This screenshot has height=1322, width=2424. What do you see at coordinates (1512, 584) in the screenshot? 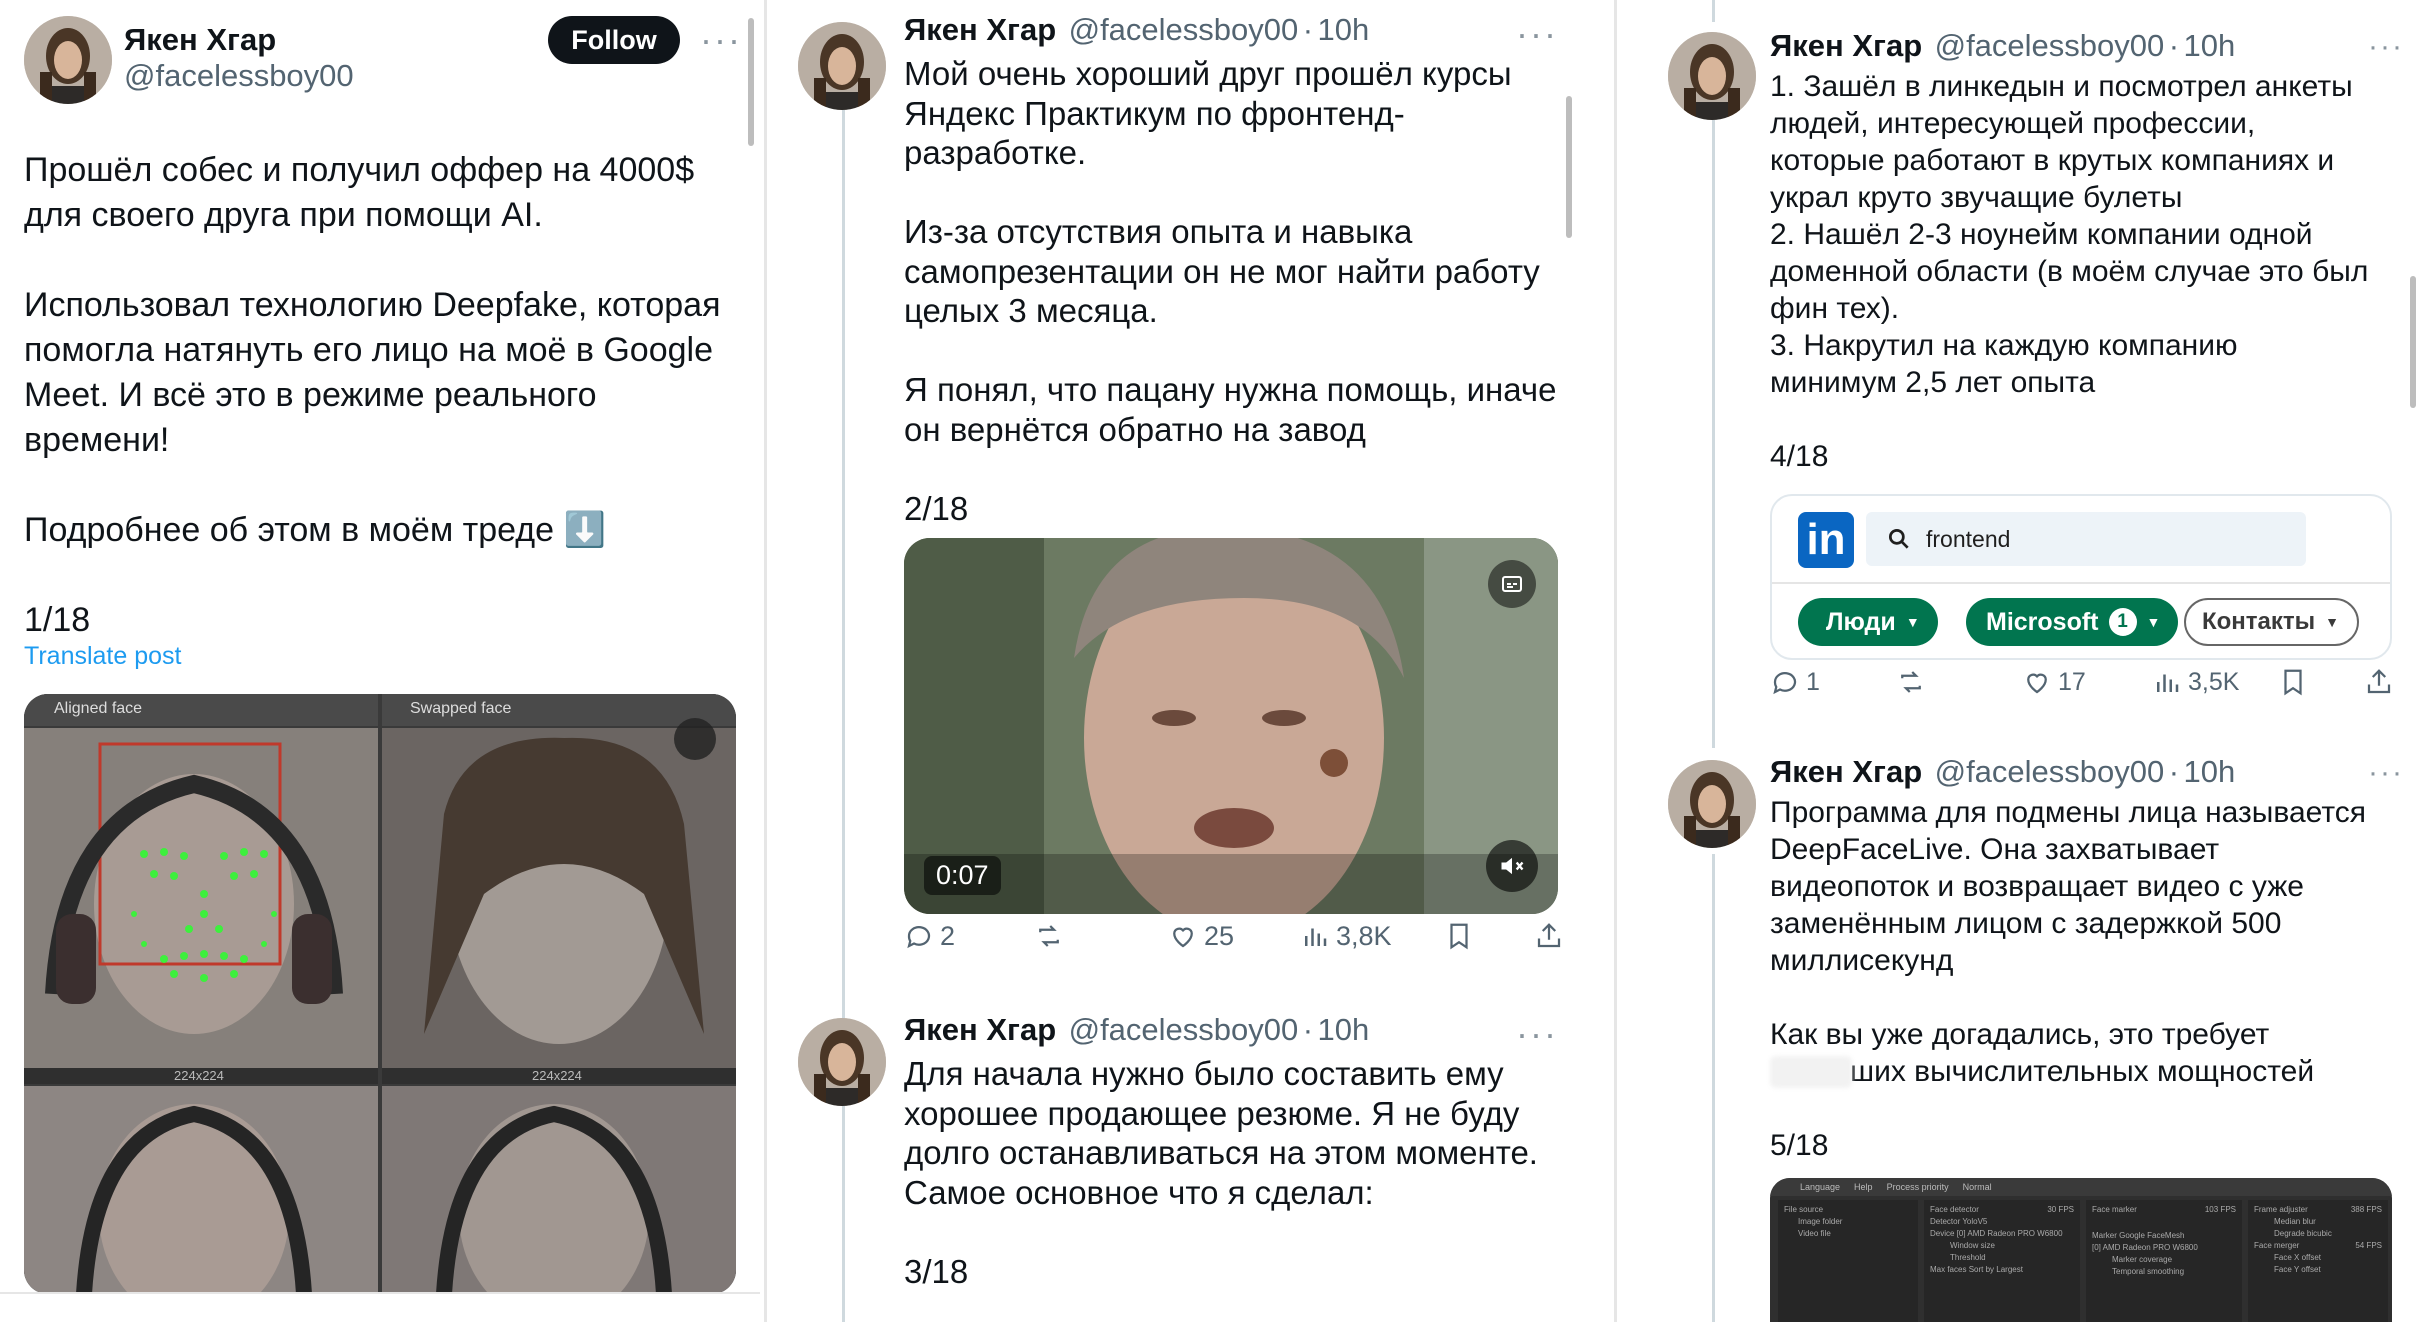
I see `captions-icon` at bounding box center [1512, 584].